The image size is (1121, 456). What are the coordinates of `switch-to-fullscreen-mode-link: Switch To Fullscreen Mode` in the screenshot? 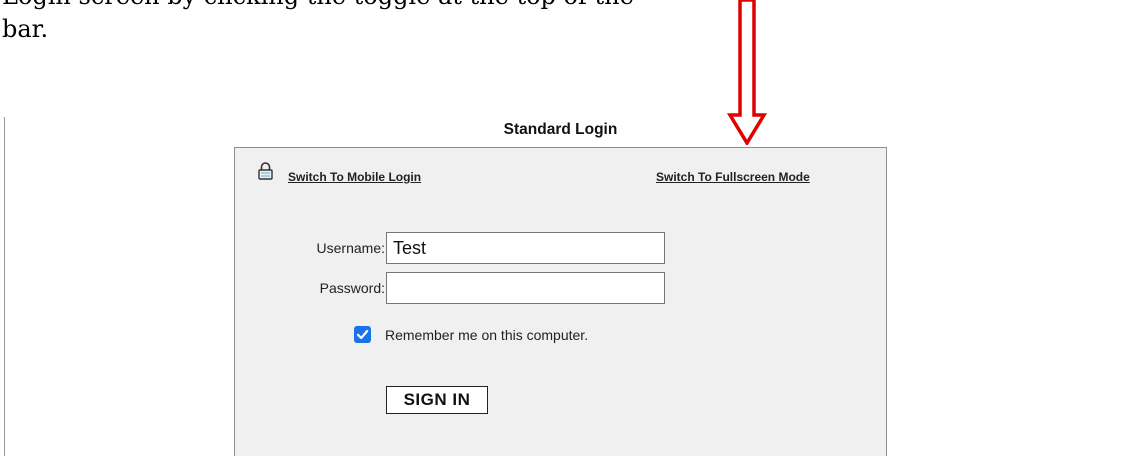 It's located at (733, 177).